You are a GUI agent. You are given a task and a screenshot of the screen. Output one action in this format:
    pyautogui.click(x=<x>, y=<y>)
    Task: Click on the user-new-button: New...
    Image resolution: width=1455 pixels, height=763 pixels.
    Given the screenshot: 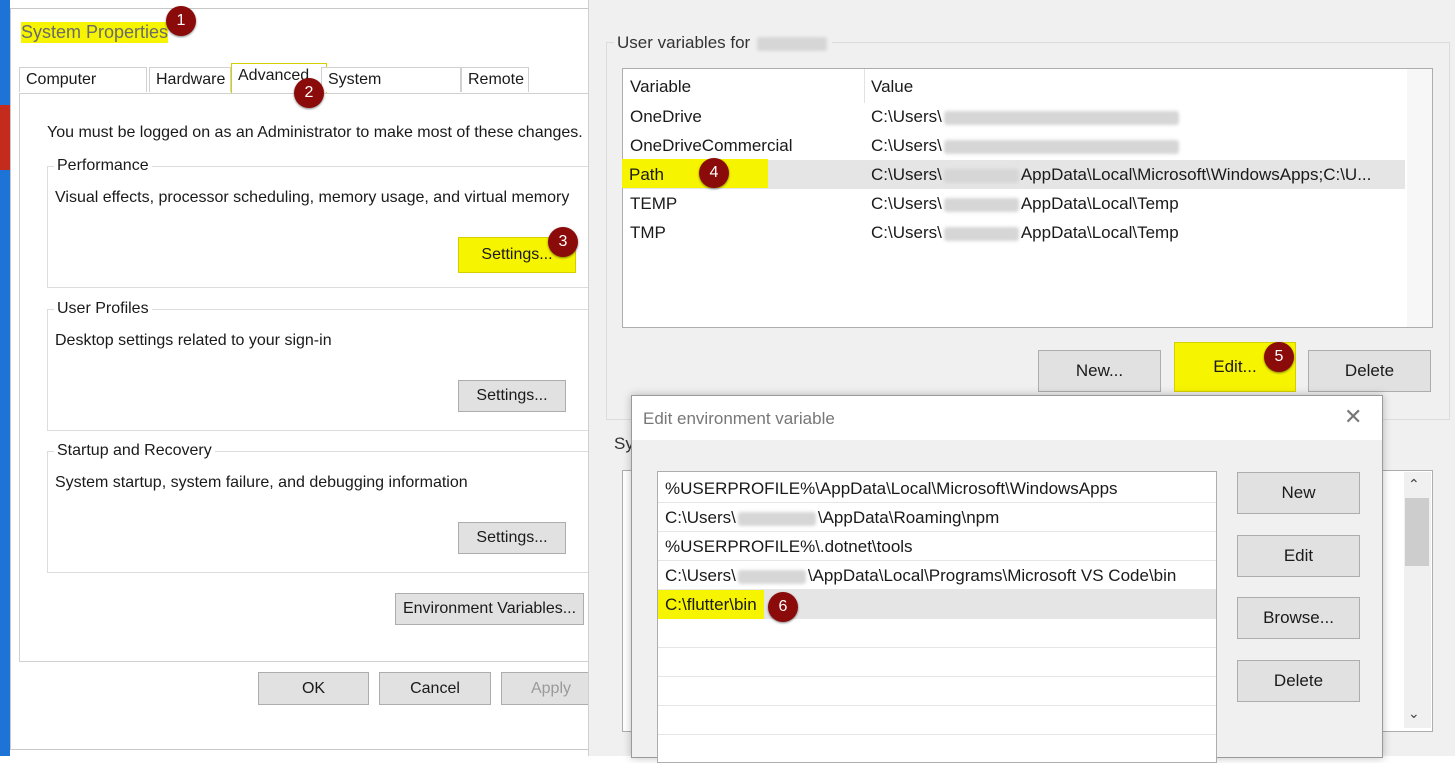 What is the action you would take?
    pyautogui.click(x=1099, y=371)
    